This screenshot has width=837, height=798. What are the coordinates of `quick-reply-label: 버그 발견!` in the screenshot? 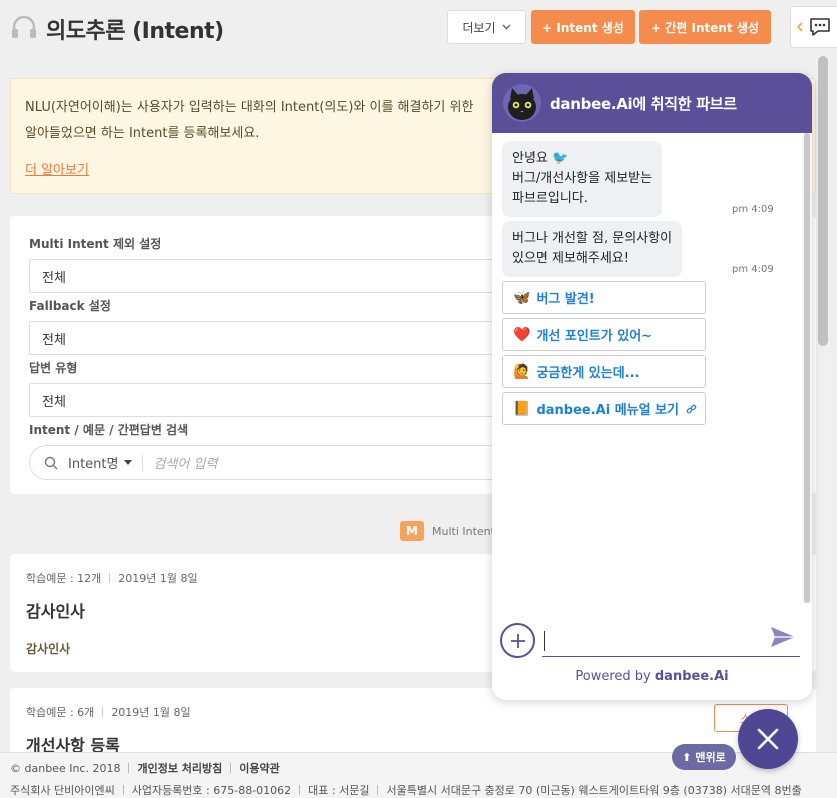 It's located at (565, 299).